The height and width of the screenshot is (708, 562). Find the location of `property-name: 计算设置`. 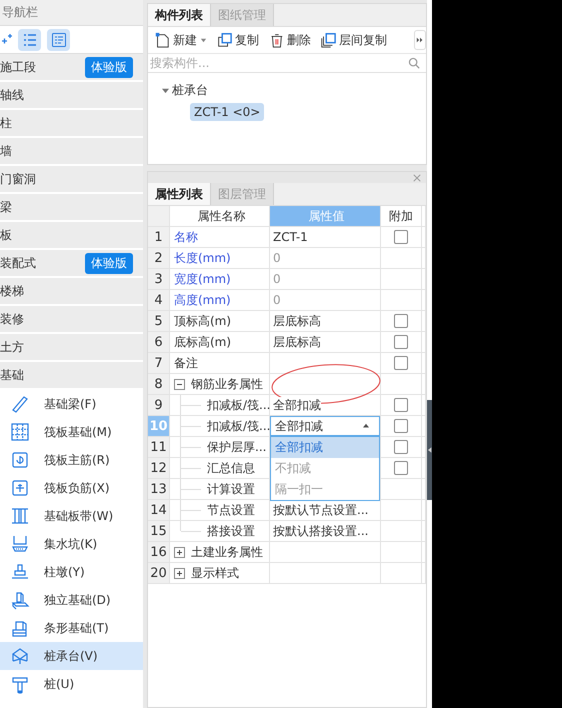

property-name: 计算设置 is located at coordinates (231, 489).